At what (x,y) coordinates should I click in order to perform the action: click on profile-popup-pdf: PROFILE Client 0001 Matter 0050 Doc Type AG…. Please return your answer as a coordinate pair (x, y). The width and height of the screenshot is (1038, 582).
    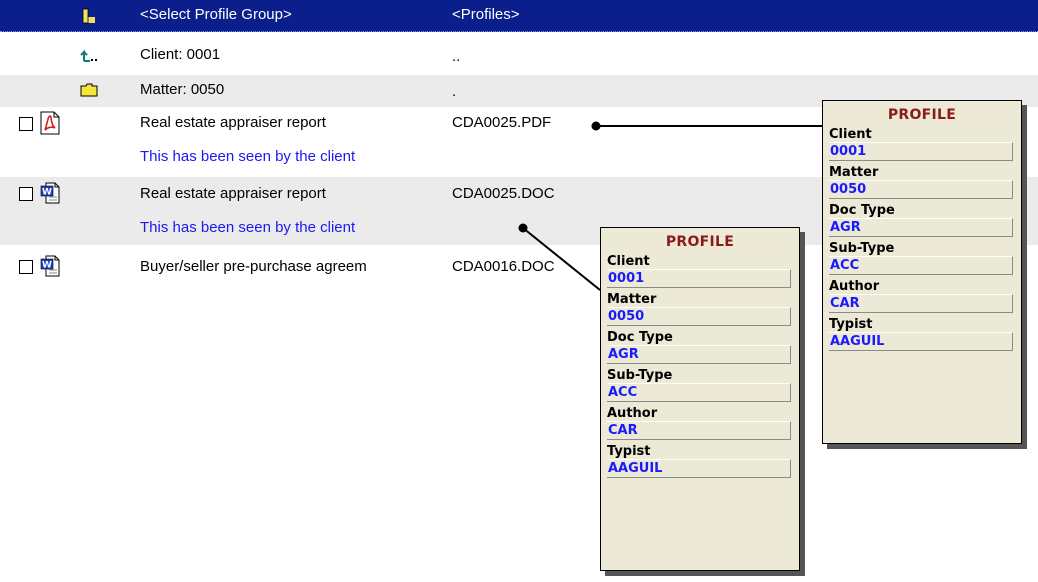
    Looking at the image, I should click on (922, 272).